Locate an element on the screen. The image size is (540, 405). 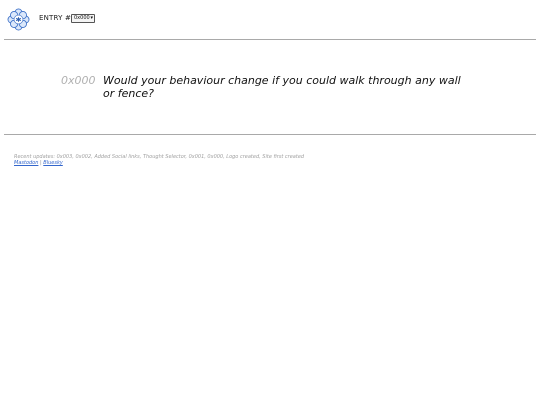
flower-logo-icon is located at coordinates (18, 19).